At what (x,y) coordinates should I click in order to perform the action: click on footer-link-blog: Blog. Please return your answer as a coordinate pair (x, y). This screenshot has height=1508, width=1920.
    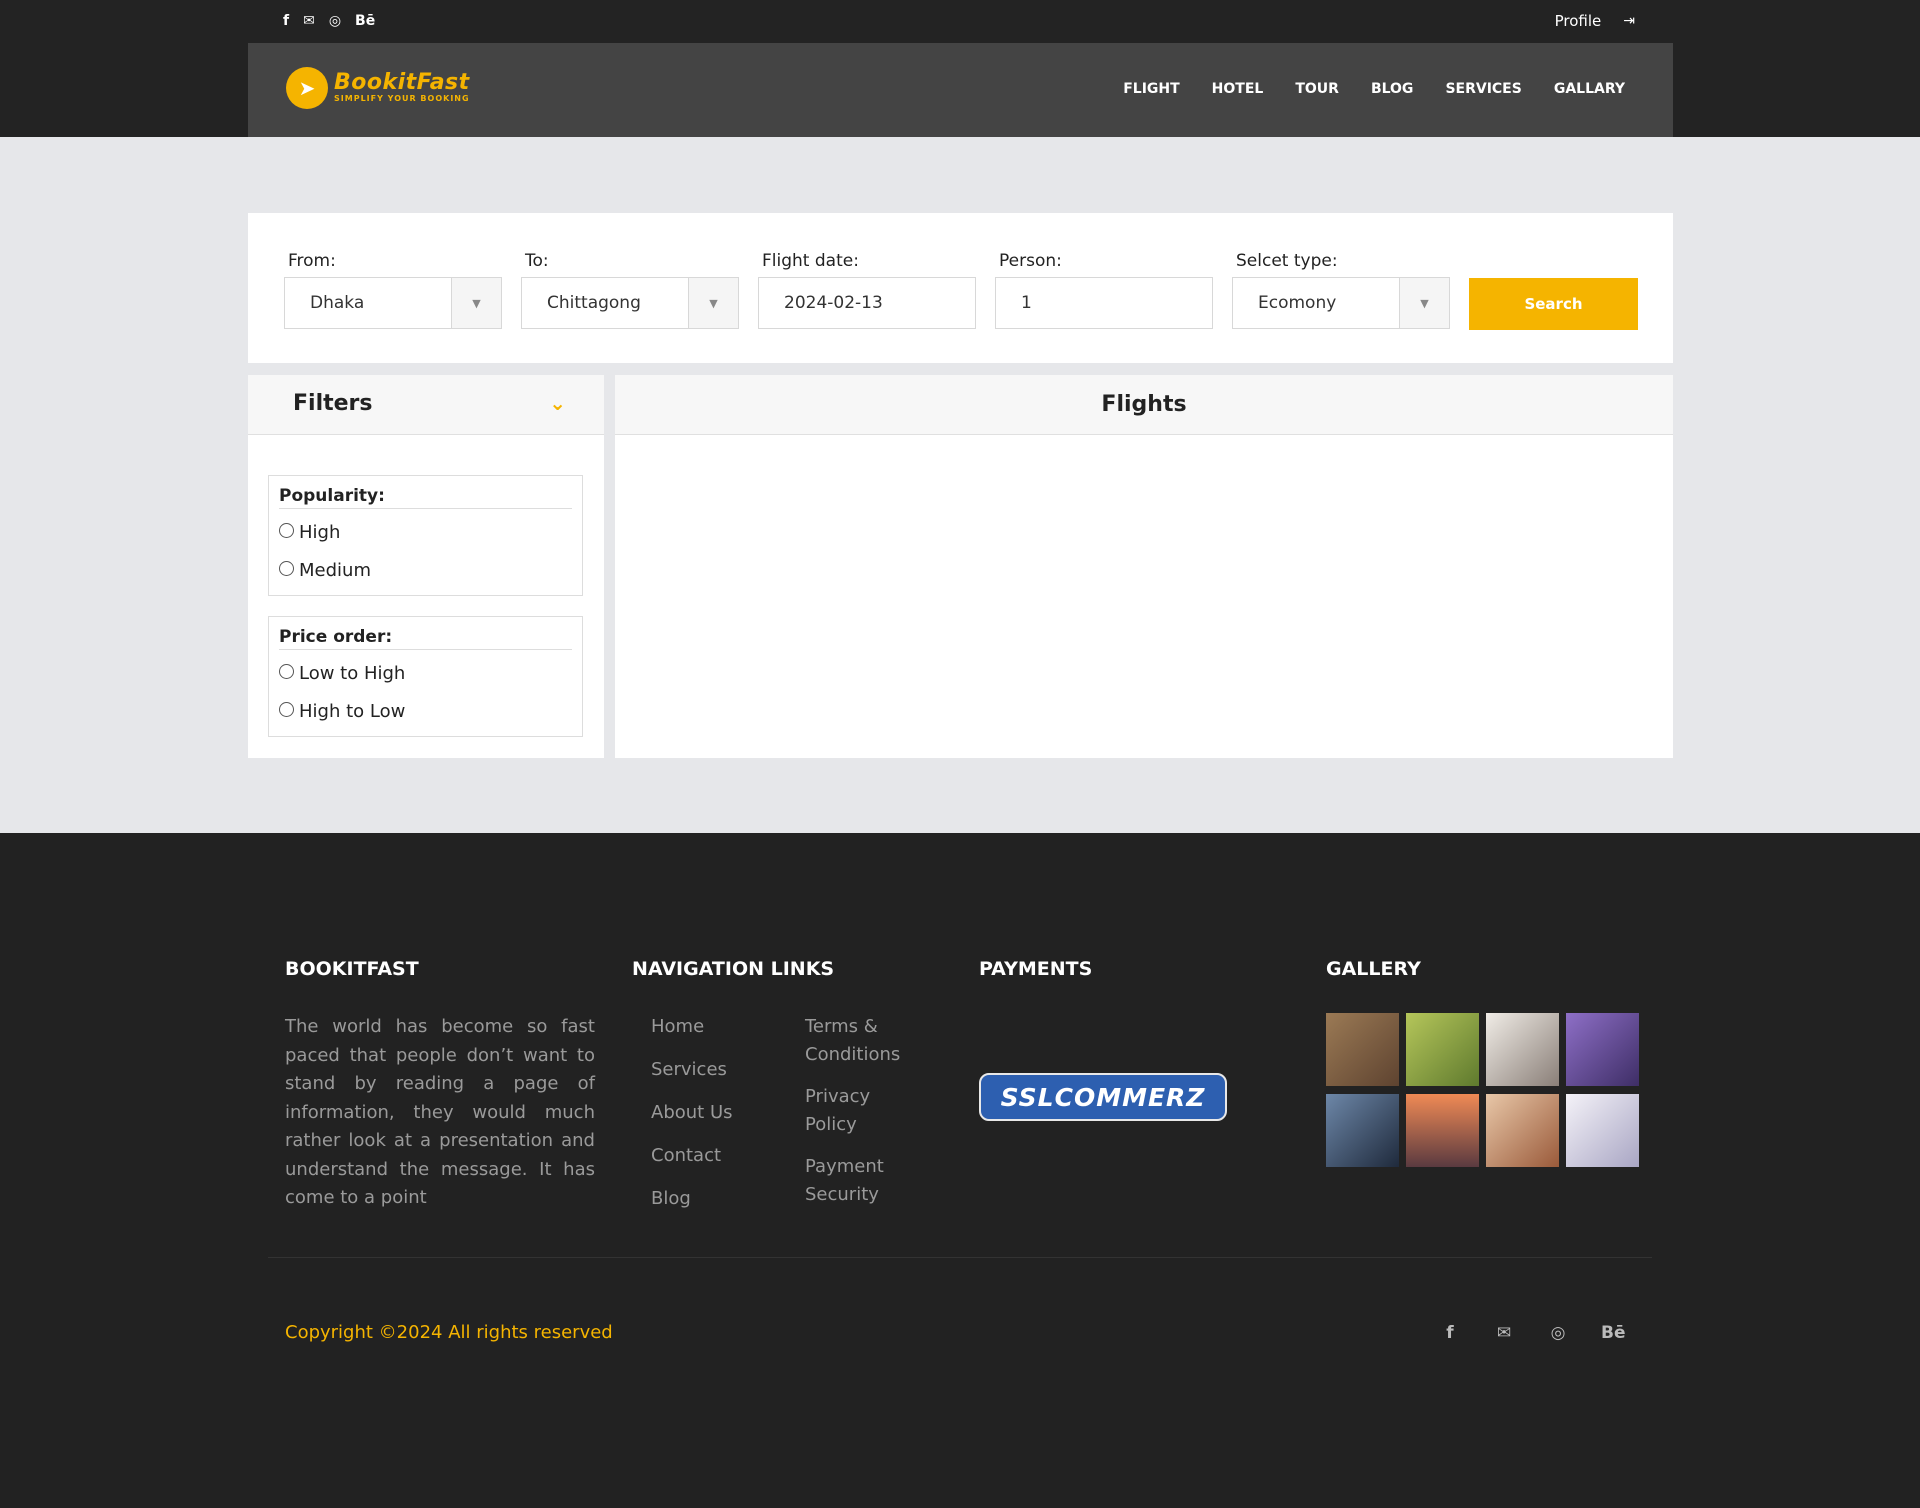
    Looking at the image, I should click on (692, 1199).